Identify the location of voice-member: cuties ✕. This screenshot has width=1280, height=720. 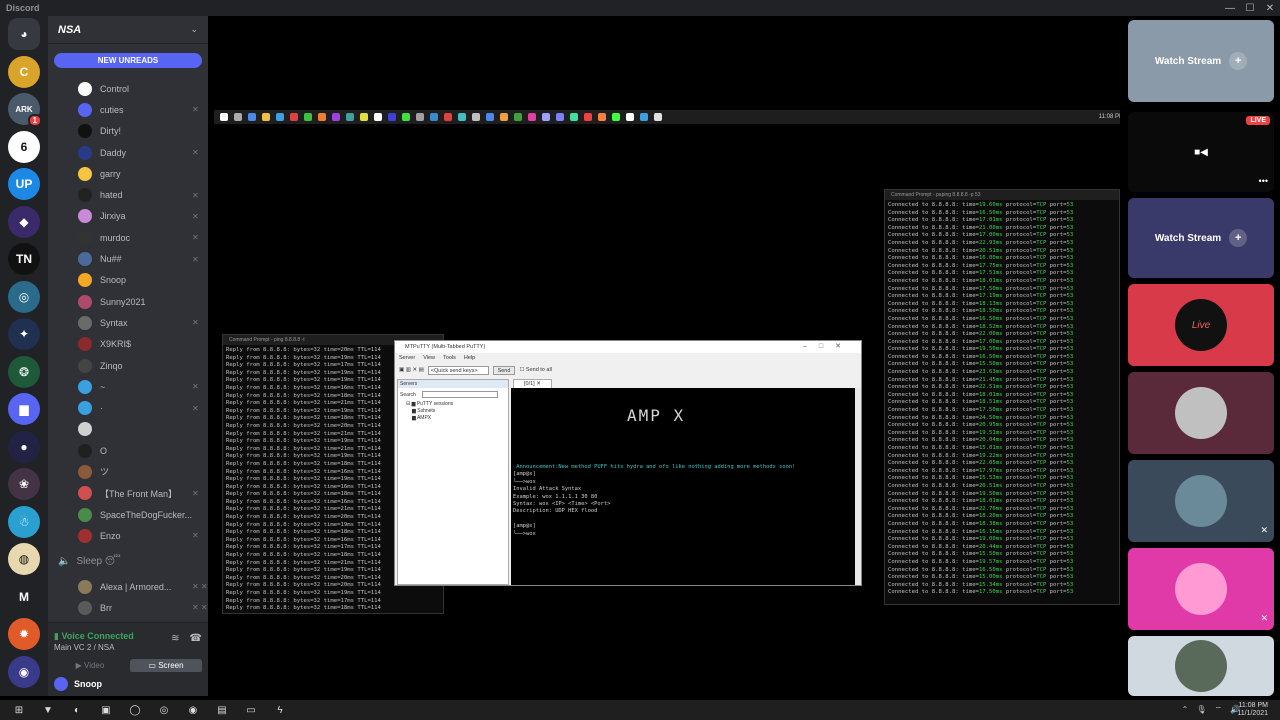
(128, 109).